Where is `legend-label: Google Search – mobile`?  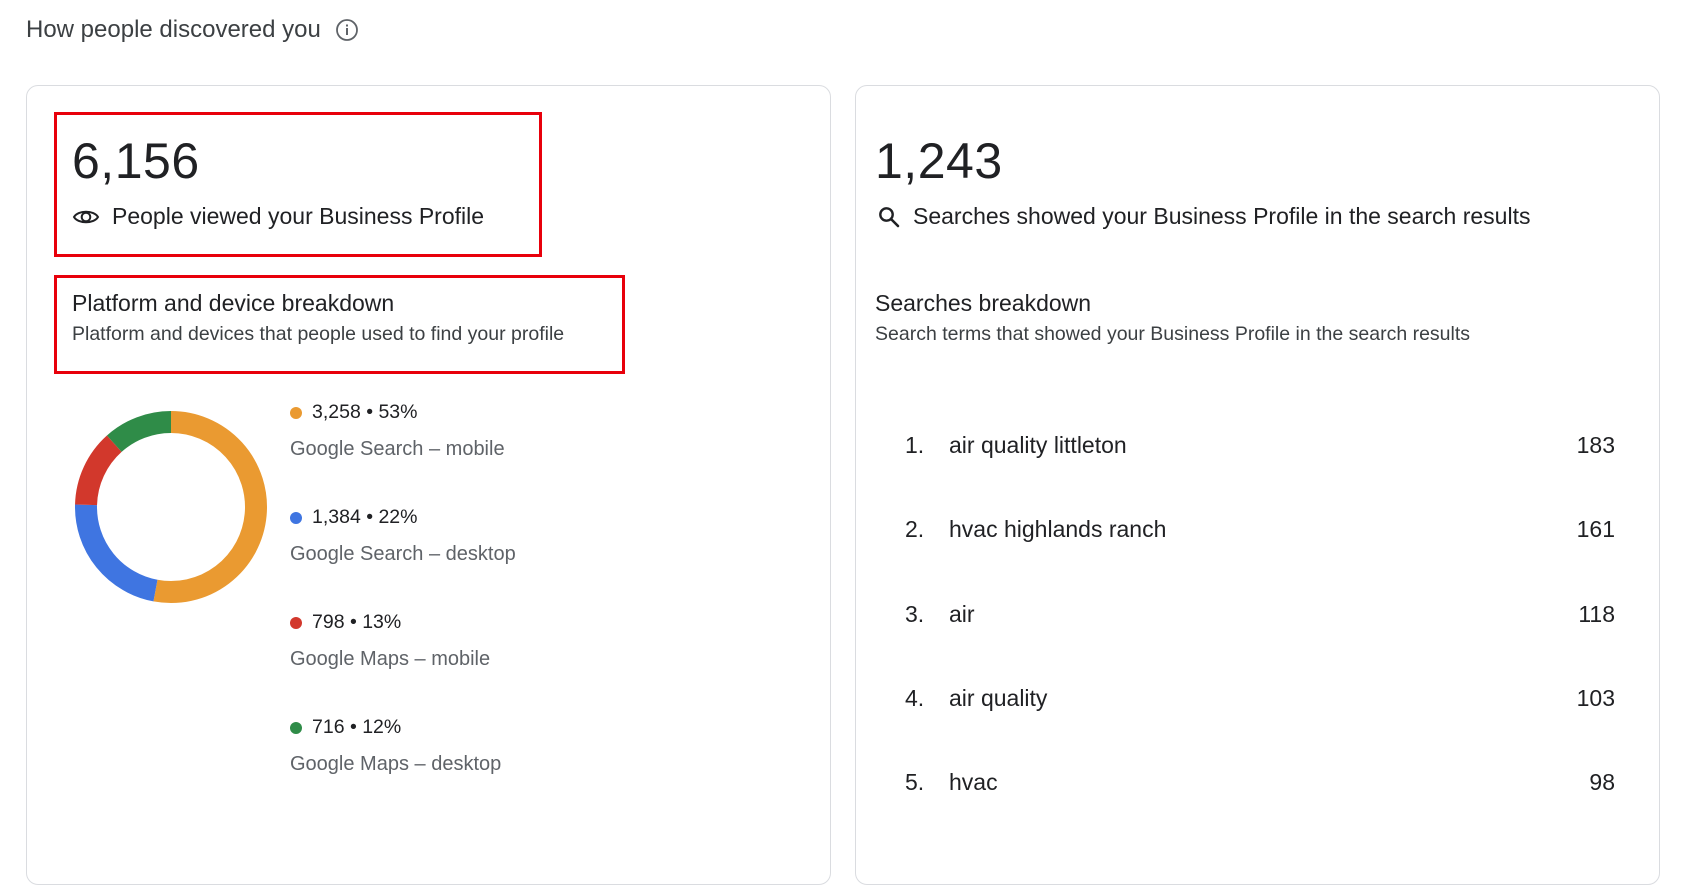 legend-label: Google Search – mobile is located at coordinates (397, 449).